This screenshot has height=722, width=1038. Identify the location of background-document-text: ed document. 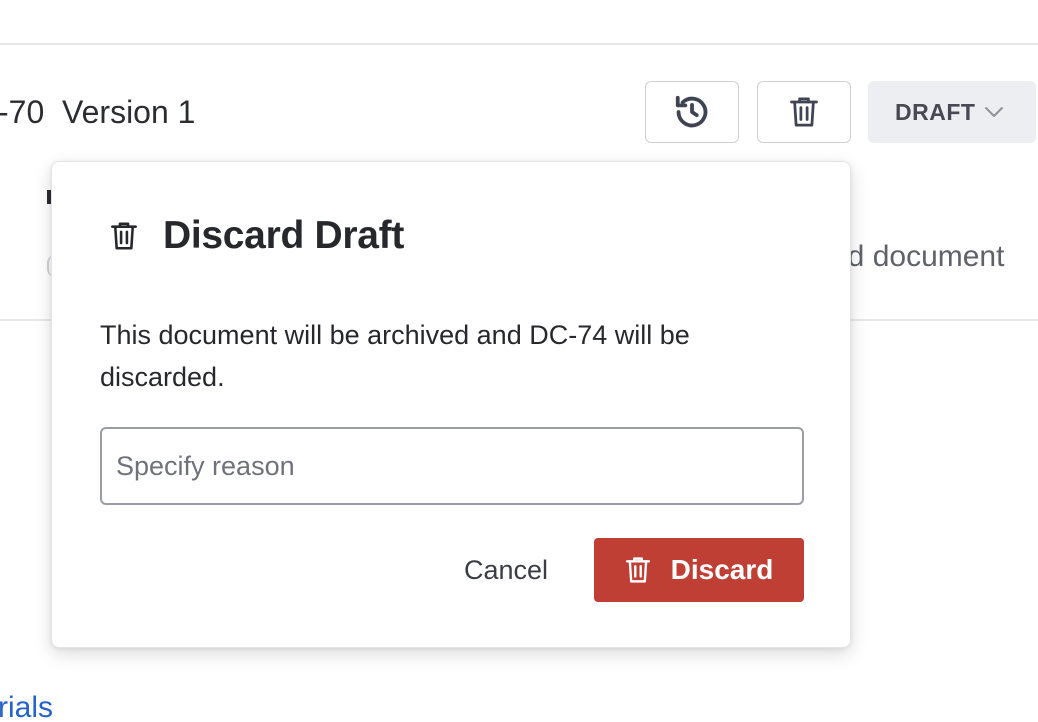
(918, 256).